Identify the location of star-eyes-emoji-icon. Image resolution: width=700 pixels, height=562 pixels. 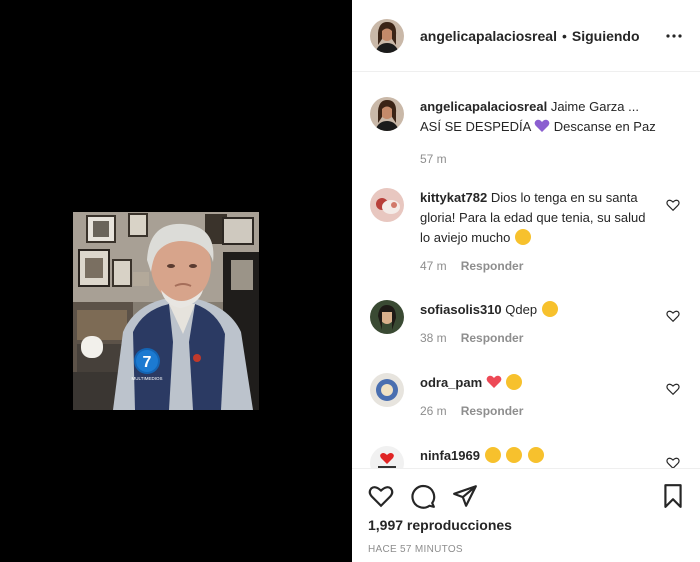
(514, 382).